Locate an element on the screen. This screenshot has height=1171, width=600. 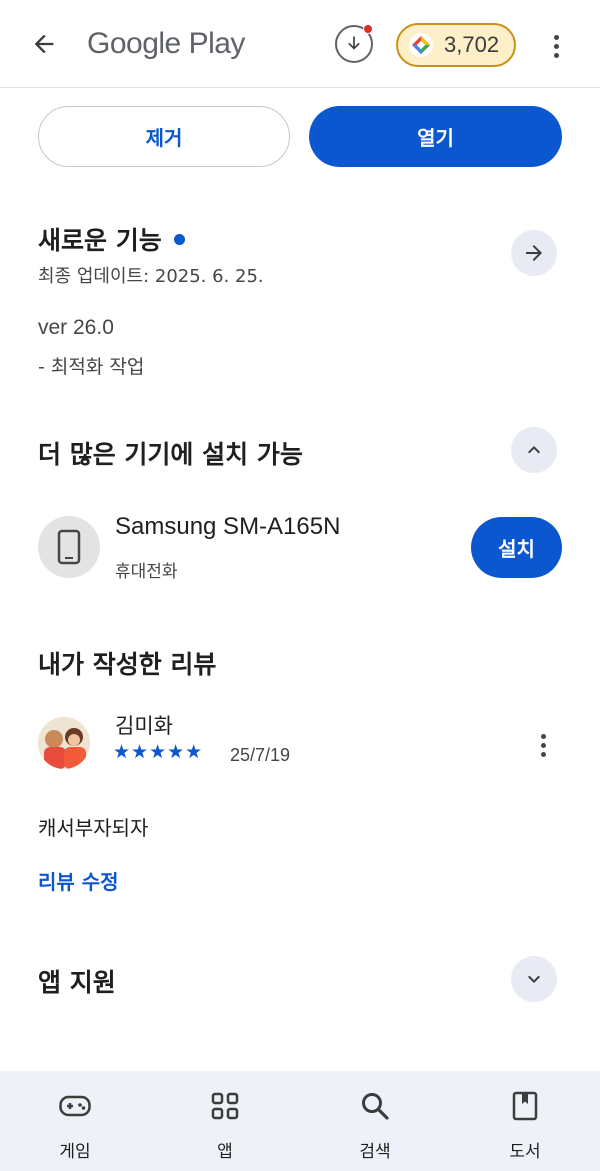
more-options-button is located at coordinates (556, 46).